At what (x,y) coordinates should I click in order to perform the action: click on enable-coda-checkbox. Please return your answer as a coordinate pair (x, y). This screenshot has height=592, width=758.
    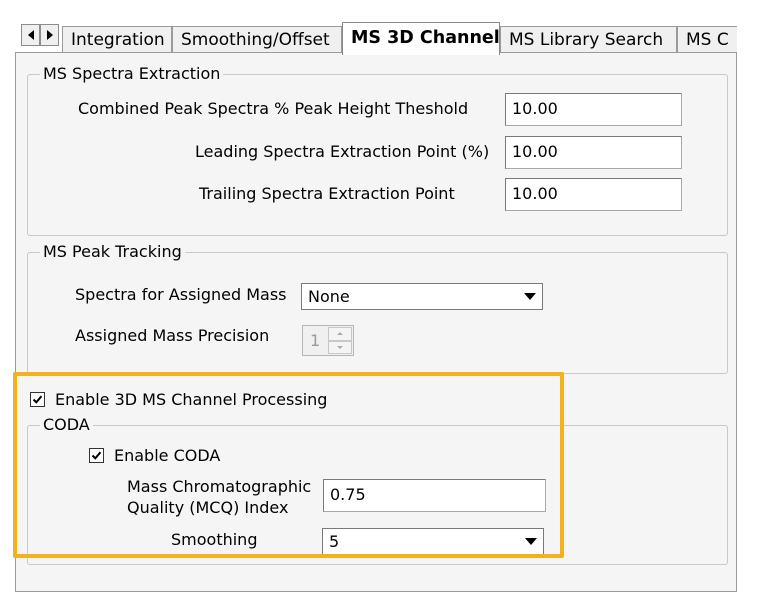
    Looking at the image, I should click on (96, 455).